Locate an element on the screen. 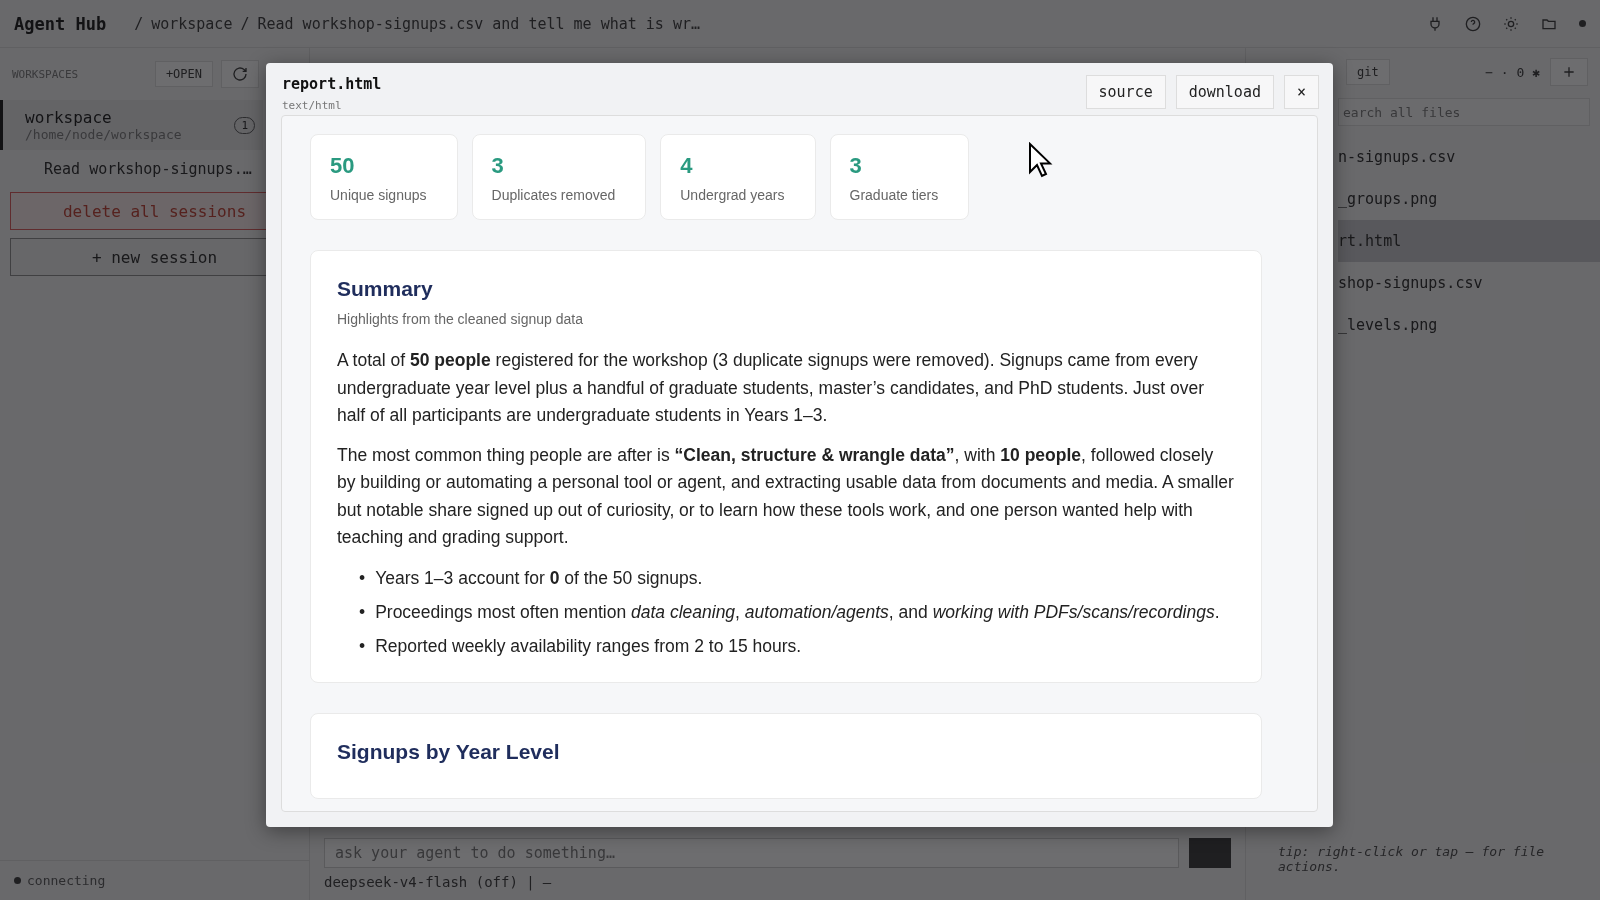 The height and width of the screenshot is (900, 1600). stat-label: Duplicates removed is located at coordinates (553, 195).